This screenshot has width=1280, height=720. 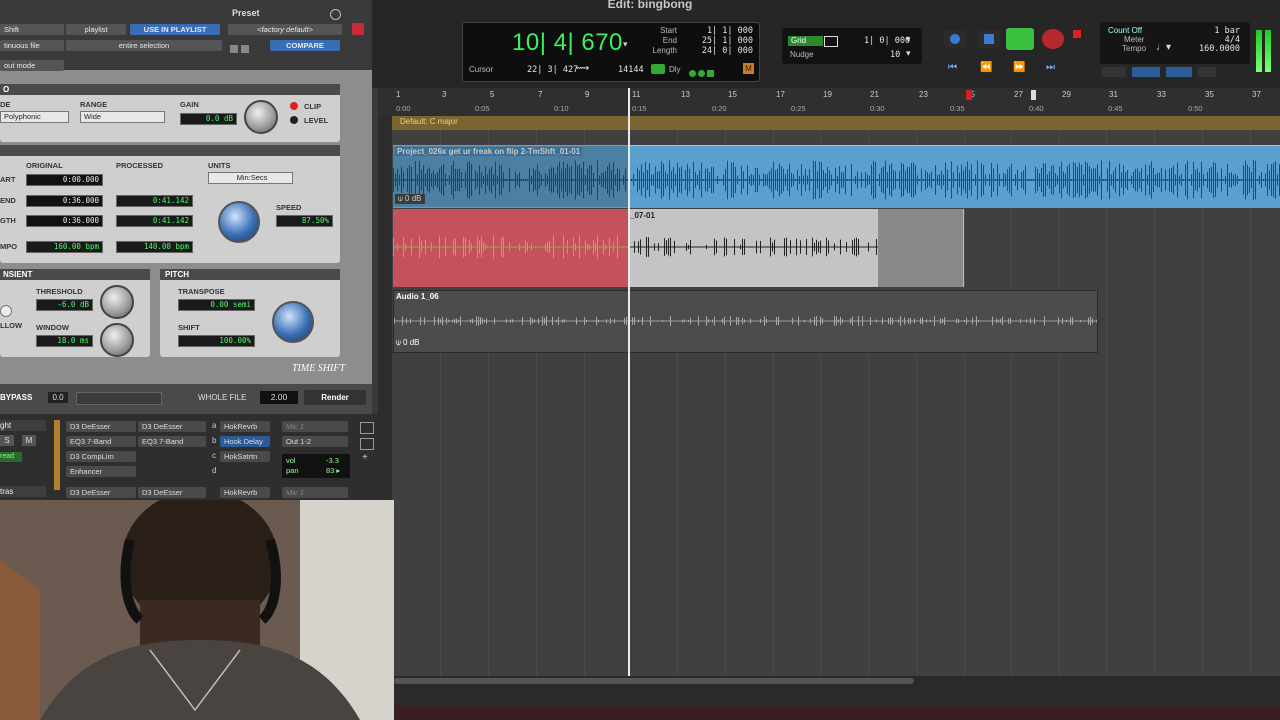 I want to click on playlist-selector: playlist, so click(x=96, y=29).